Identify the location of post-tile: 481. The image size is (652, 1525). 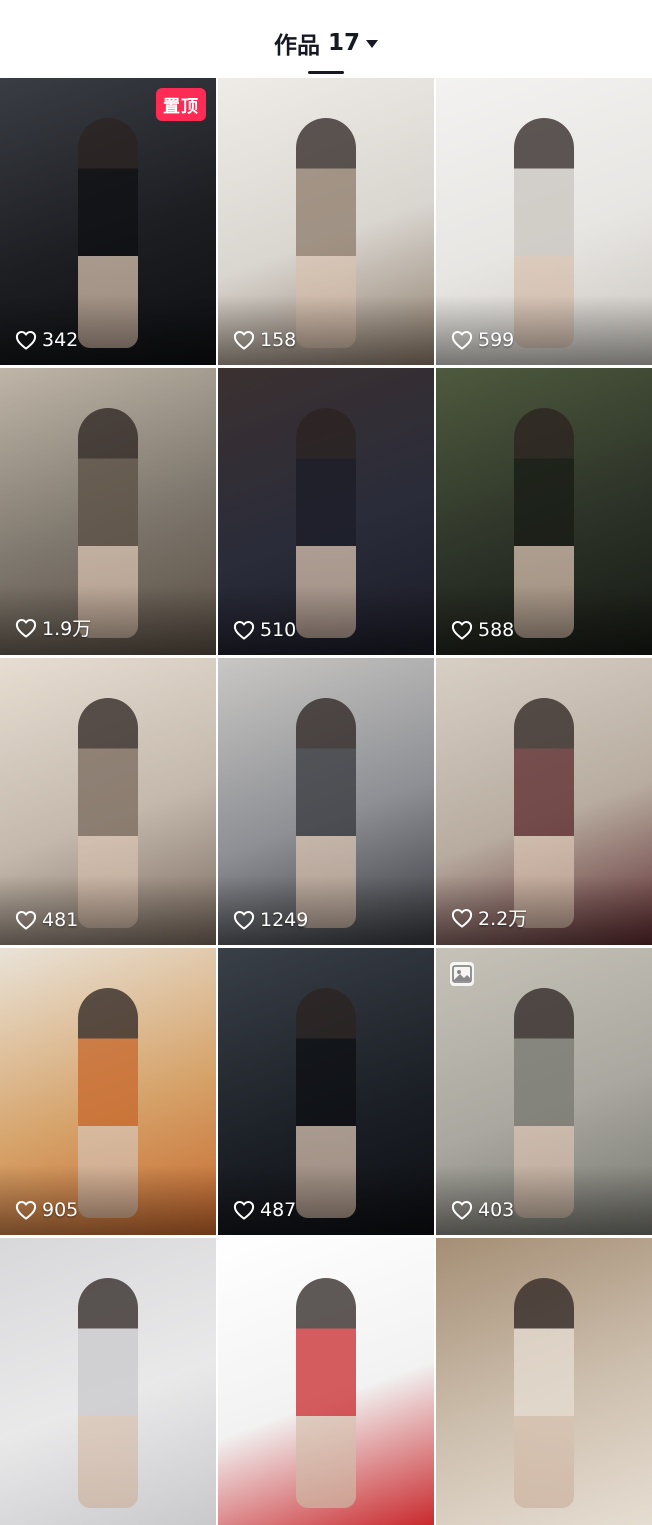
(108, 801).